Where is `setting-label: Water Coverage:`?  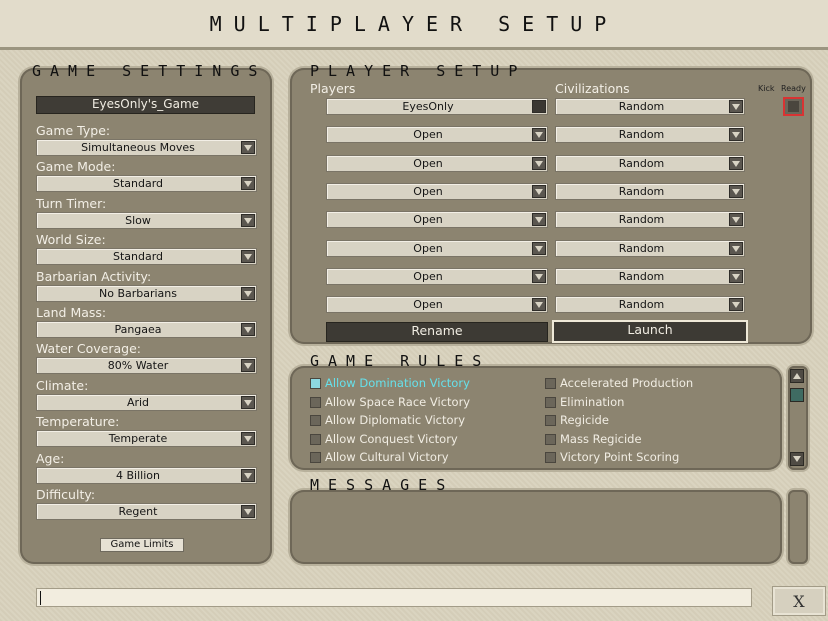 setting-label: Water Coverage: is located at coordinates (89, 349).